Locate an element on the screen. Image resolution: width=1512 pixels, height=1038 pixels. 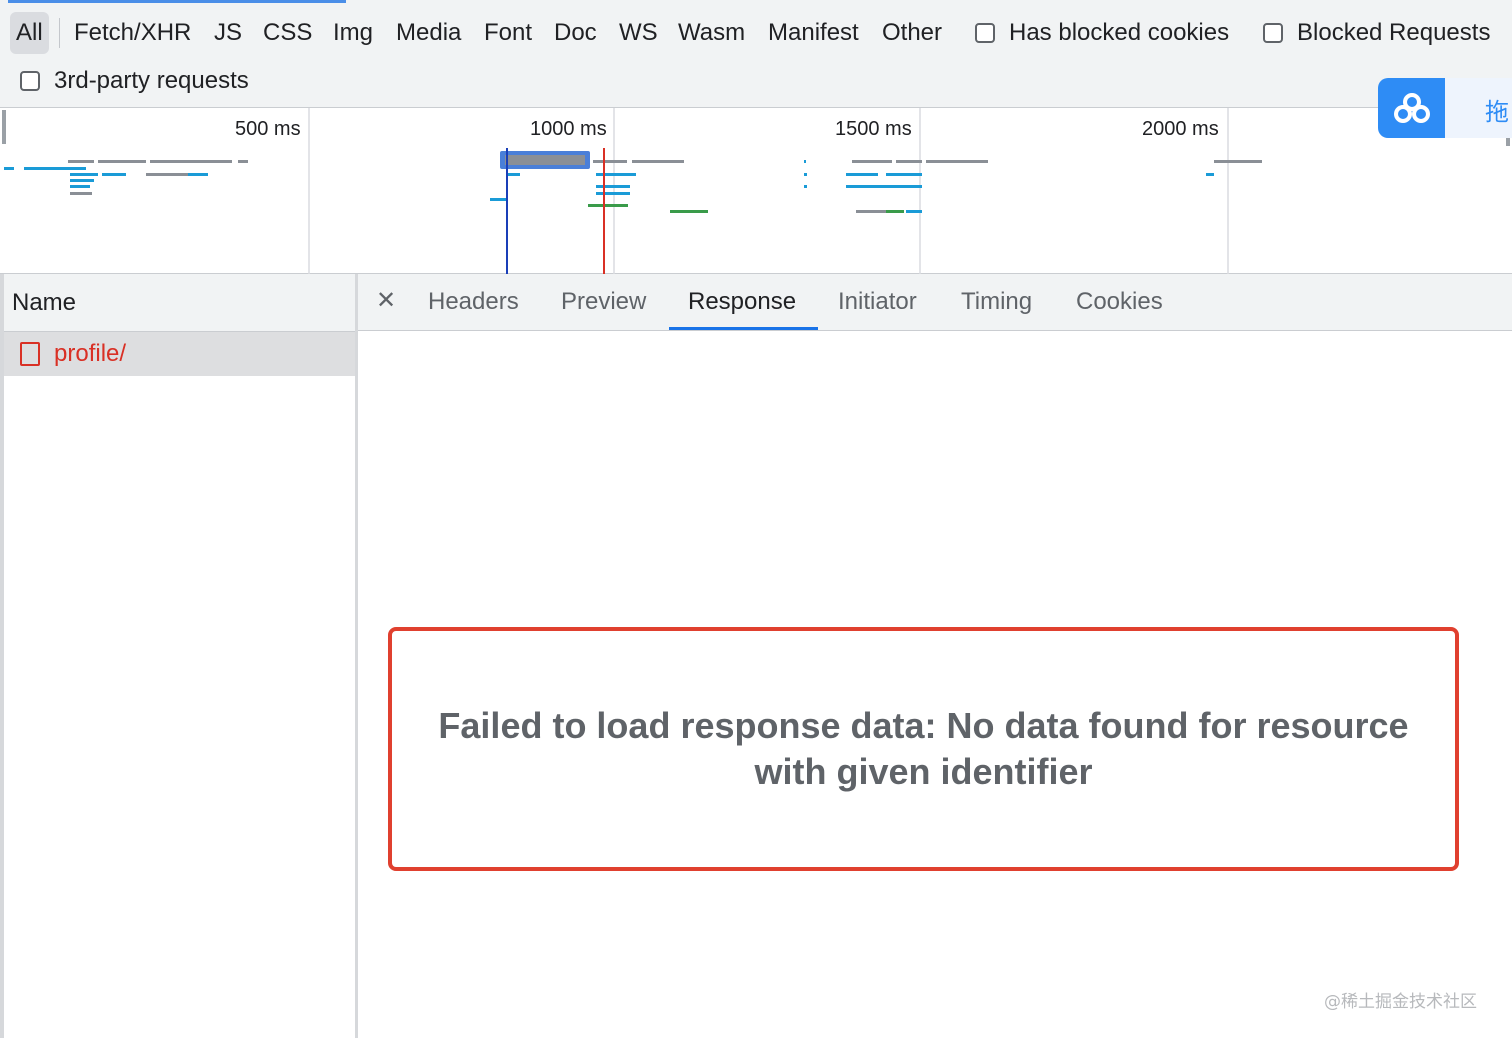
cloud-widget-drag-tab: 拖 is located at coordinates (1478, 108).